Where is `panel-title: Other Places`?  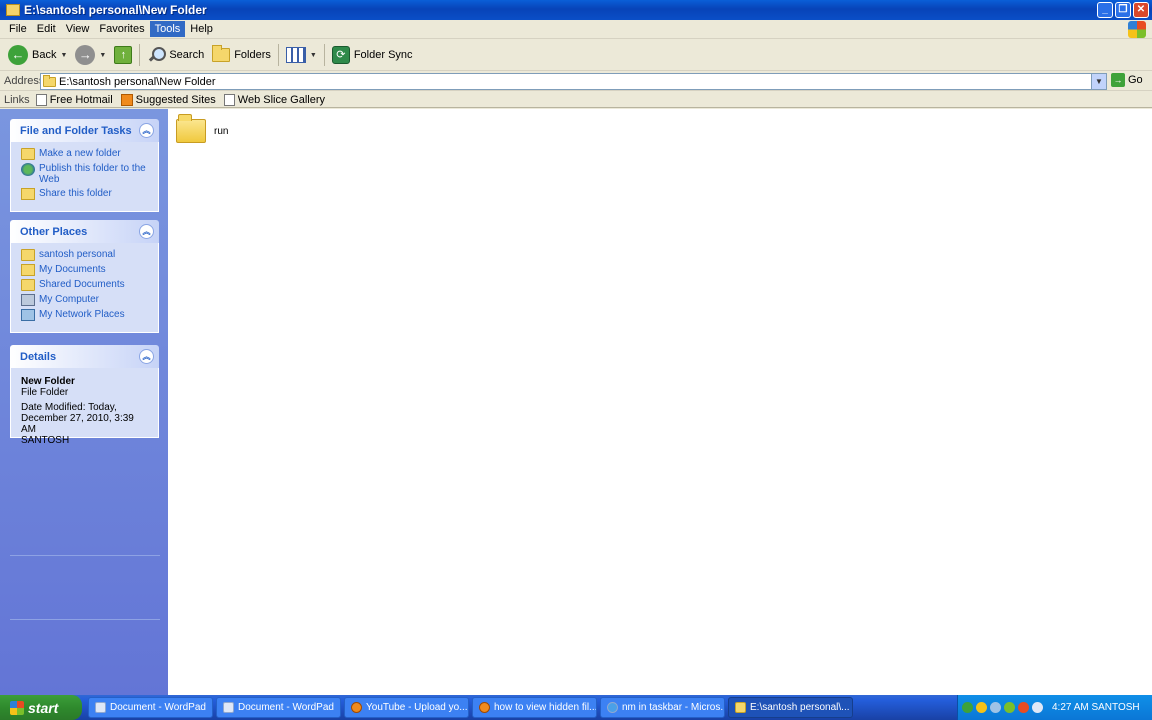 panel-title: Other Places is located at coordinates (54, 231).